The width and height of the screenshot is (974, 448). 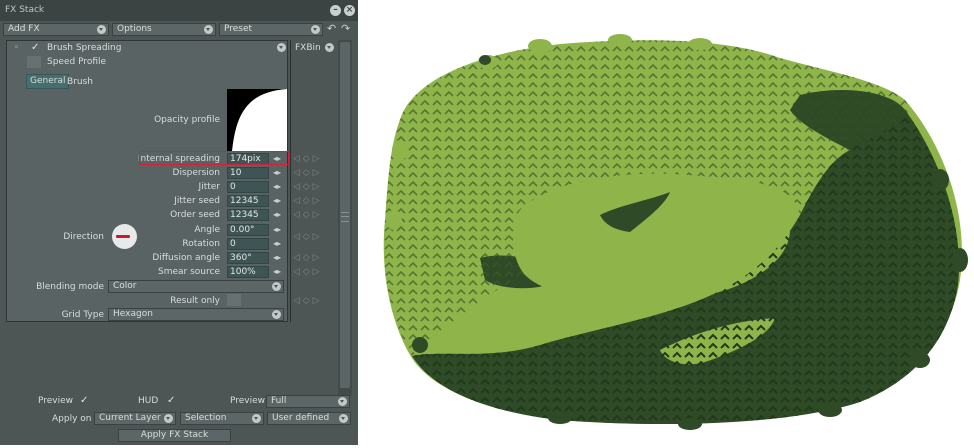 What do you see at coordinates (164, 29) in the screenshot?
I see `options-dropdown: Options` at bounding box center [164, 29].